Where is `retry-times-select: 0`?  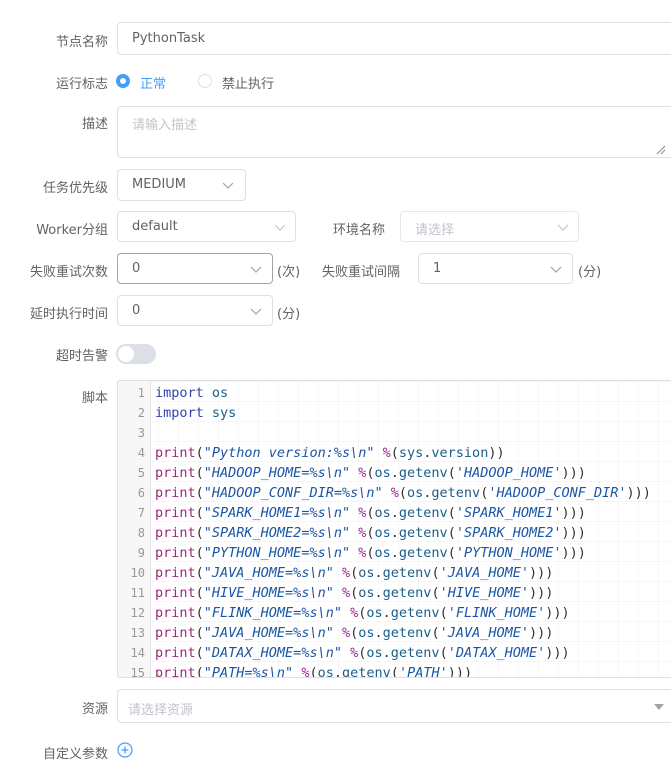 retry-times-select: 0 is located at coordinates (195, 268).